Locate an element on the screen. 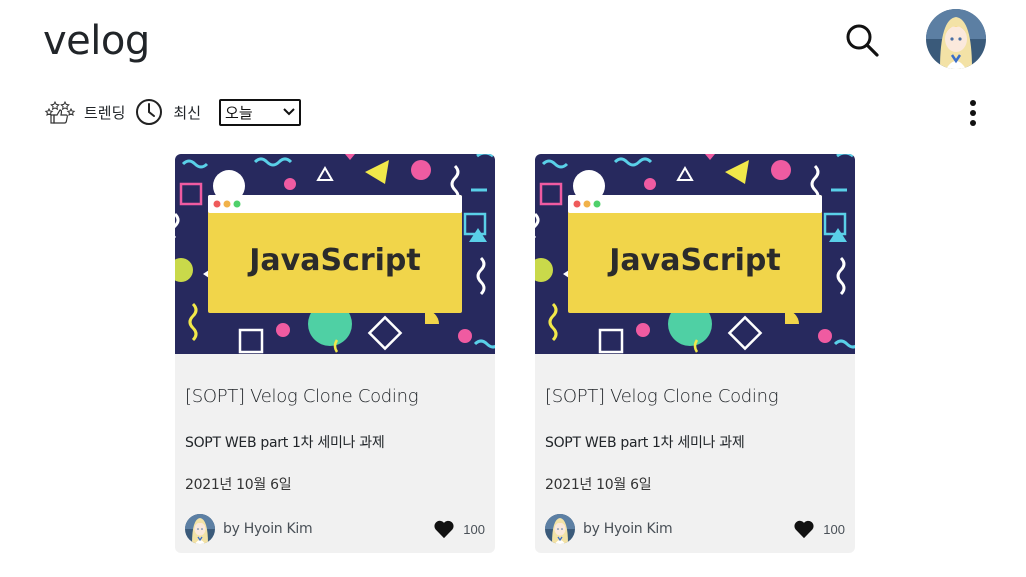 The height and width of the screenshot is (577, 1026). trending-label: 트렌딩 is located at coordinates (105, 112).